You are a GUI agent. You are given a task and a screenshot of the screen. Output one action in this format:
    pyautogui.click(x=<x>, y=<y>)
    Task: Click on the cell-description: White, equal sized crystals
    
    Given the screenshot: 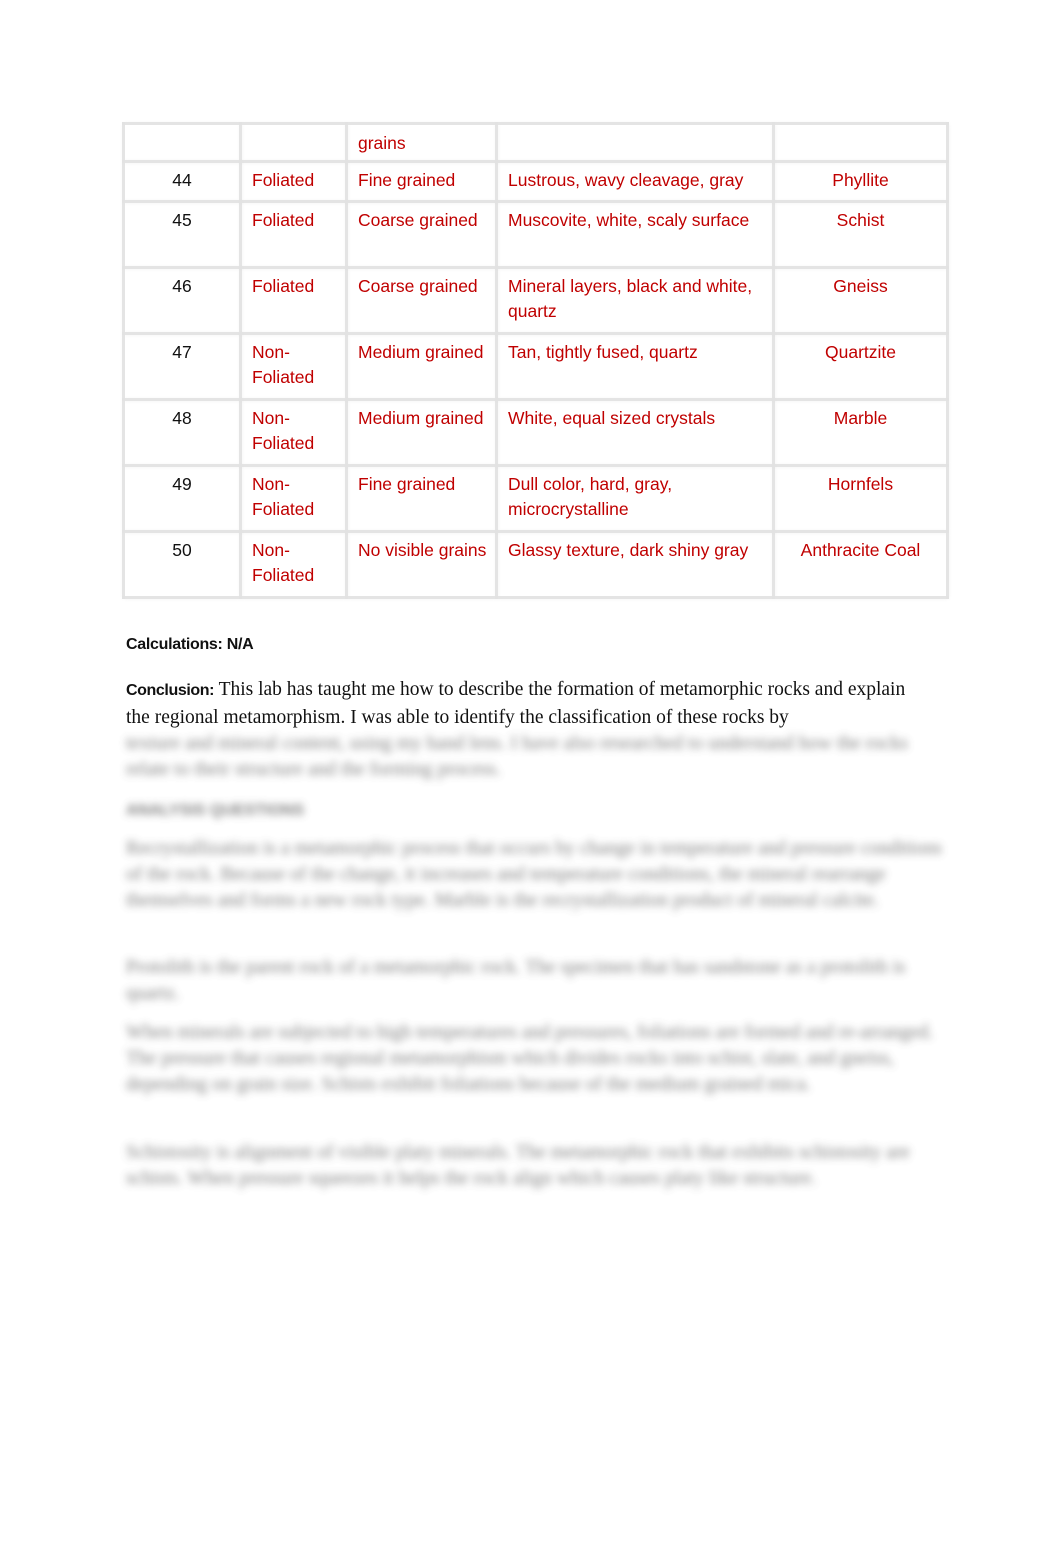 What is the action you would take?
    pyautogui.click(x=635, y=432)
    